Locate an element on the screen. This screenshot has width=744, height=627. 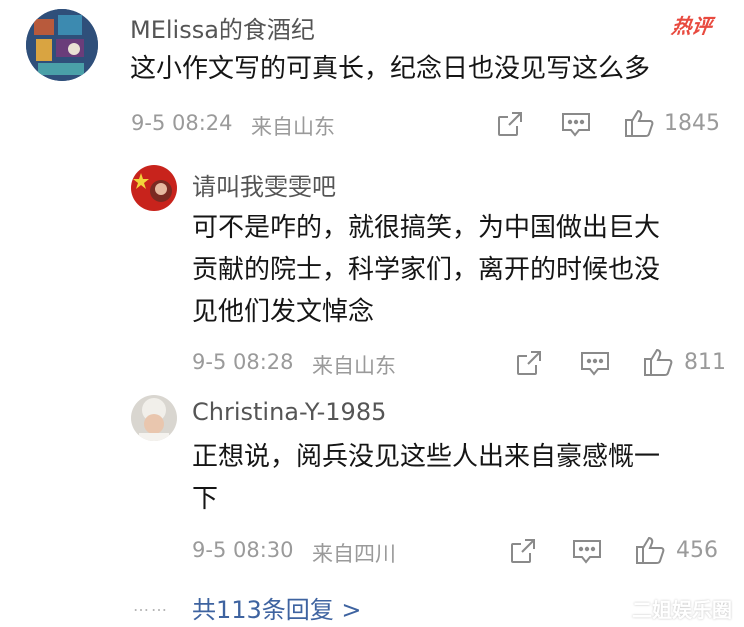
reply-text-line: 正想说，阅兵没见这些人出来自豪感慨一 is located at coordinates (426, 457).